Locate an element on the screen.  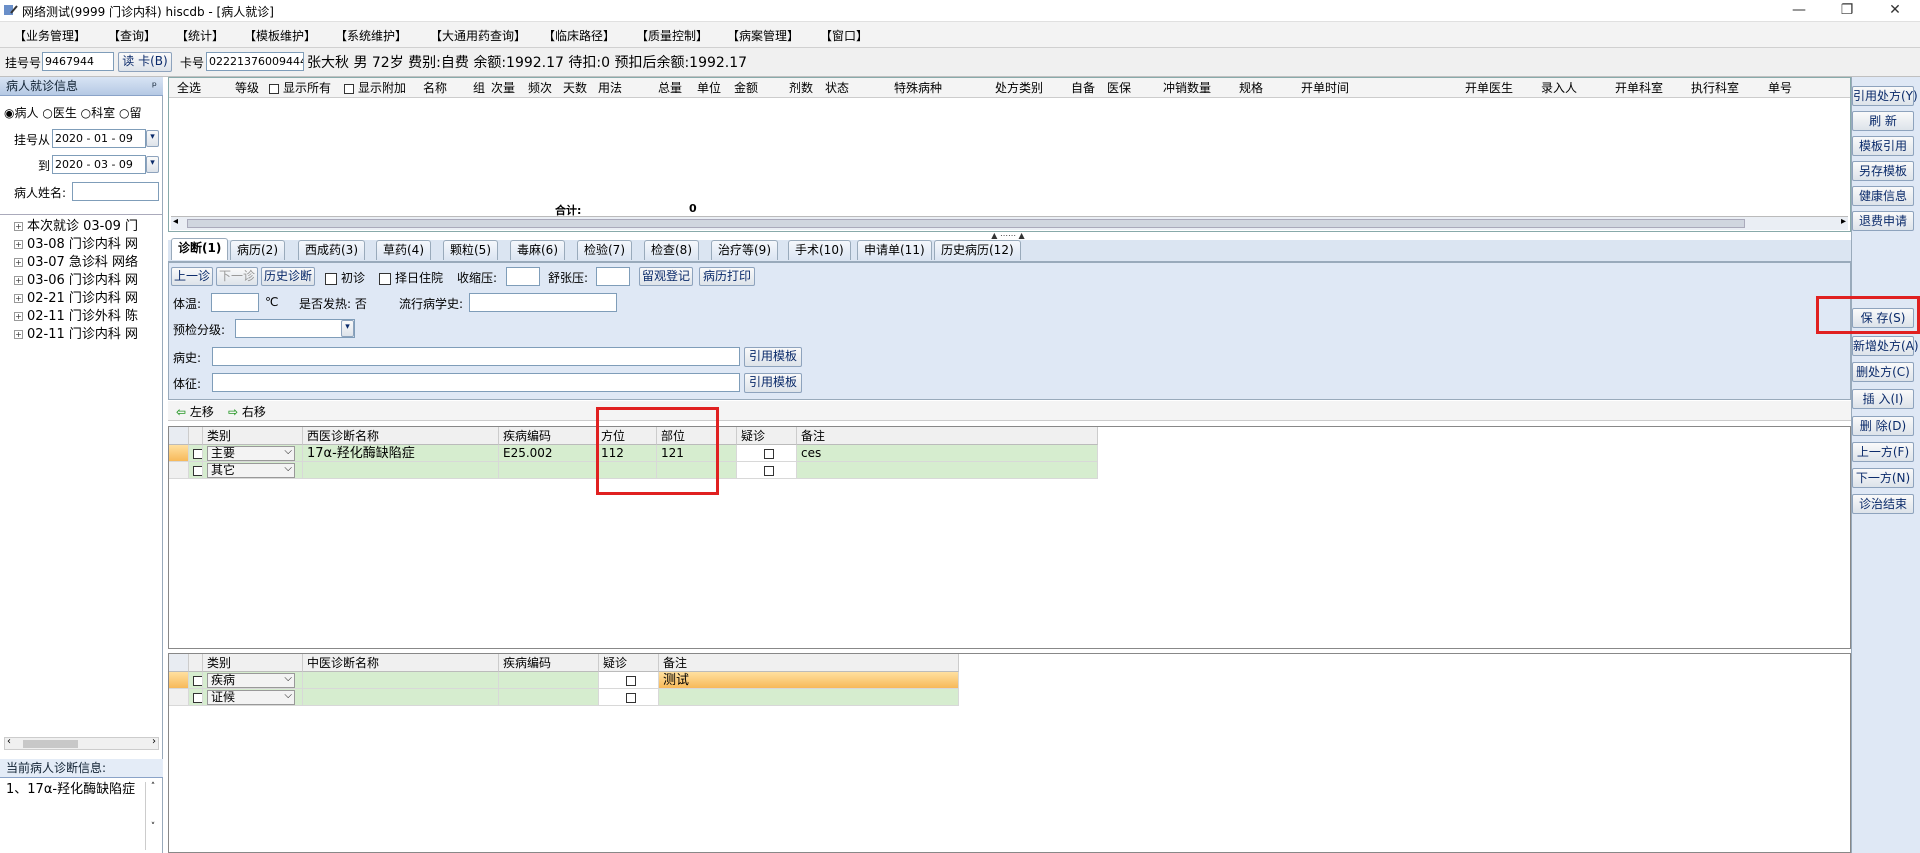
menu-system: 【系统维护】 is located at coordinates (371, 35).